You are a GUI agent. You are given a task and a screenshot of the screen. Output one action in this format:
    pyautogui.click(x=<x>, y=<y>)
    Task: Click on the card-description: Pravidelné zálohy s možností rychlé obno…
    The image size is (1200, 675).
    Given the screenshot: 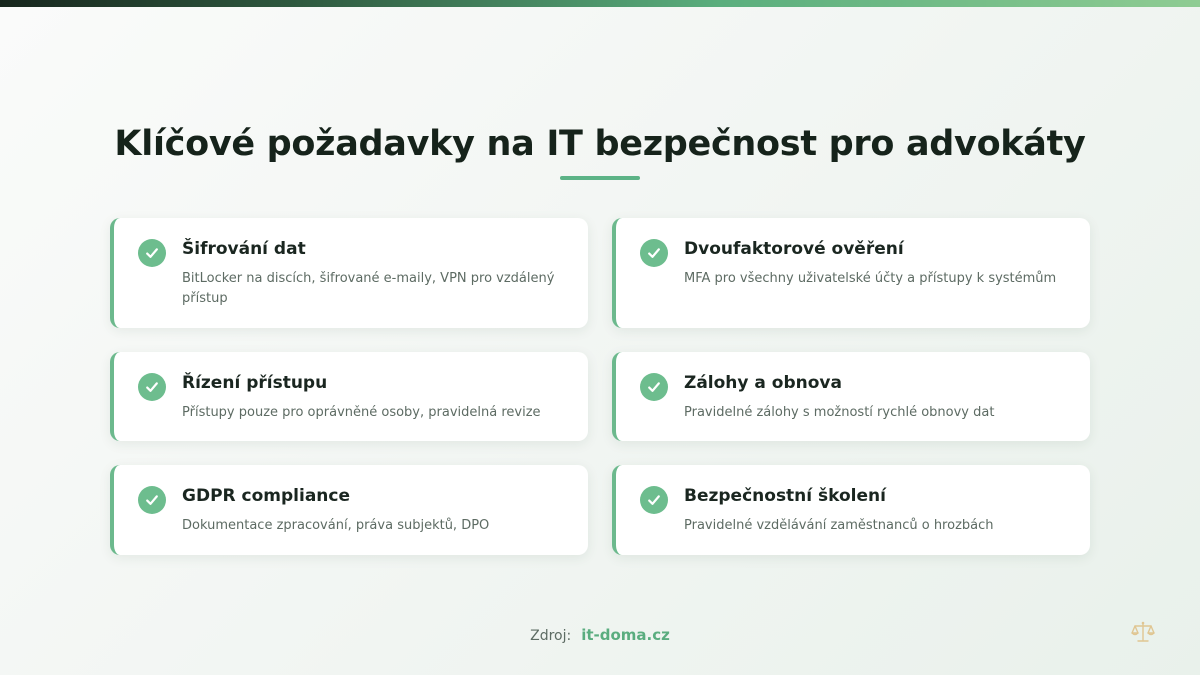 What is the action you would take?
    pyautogui.click(x=839, y=412)
    